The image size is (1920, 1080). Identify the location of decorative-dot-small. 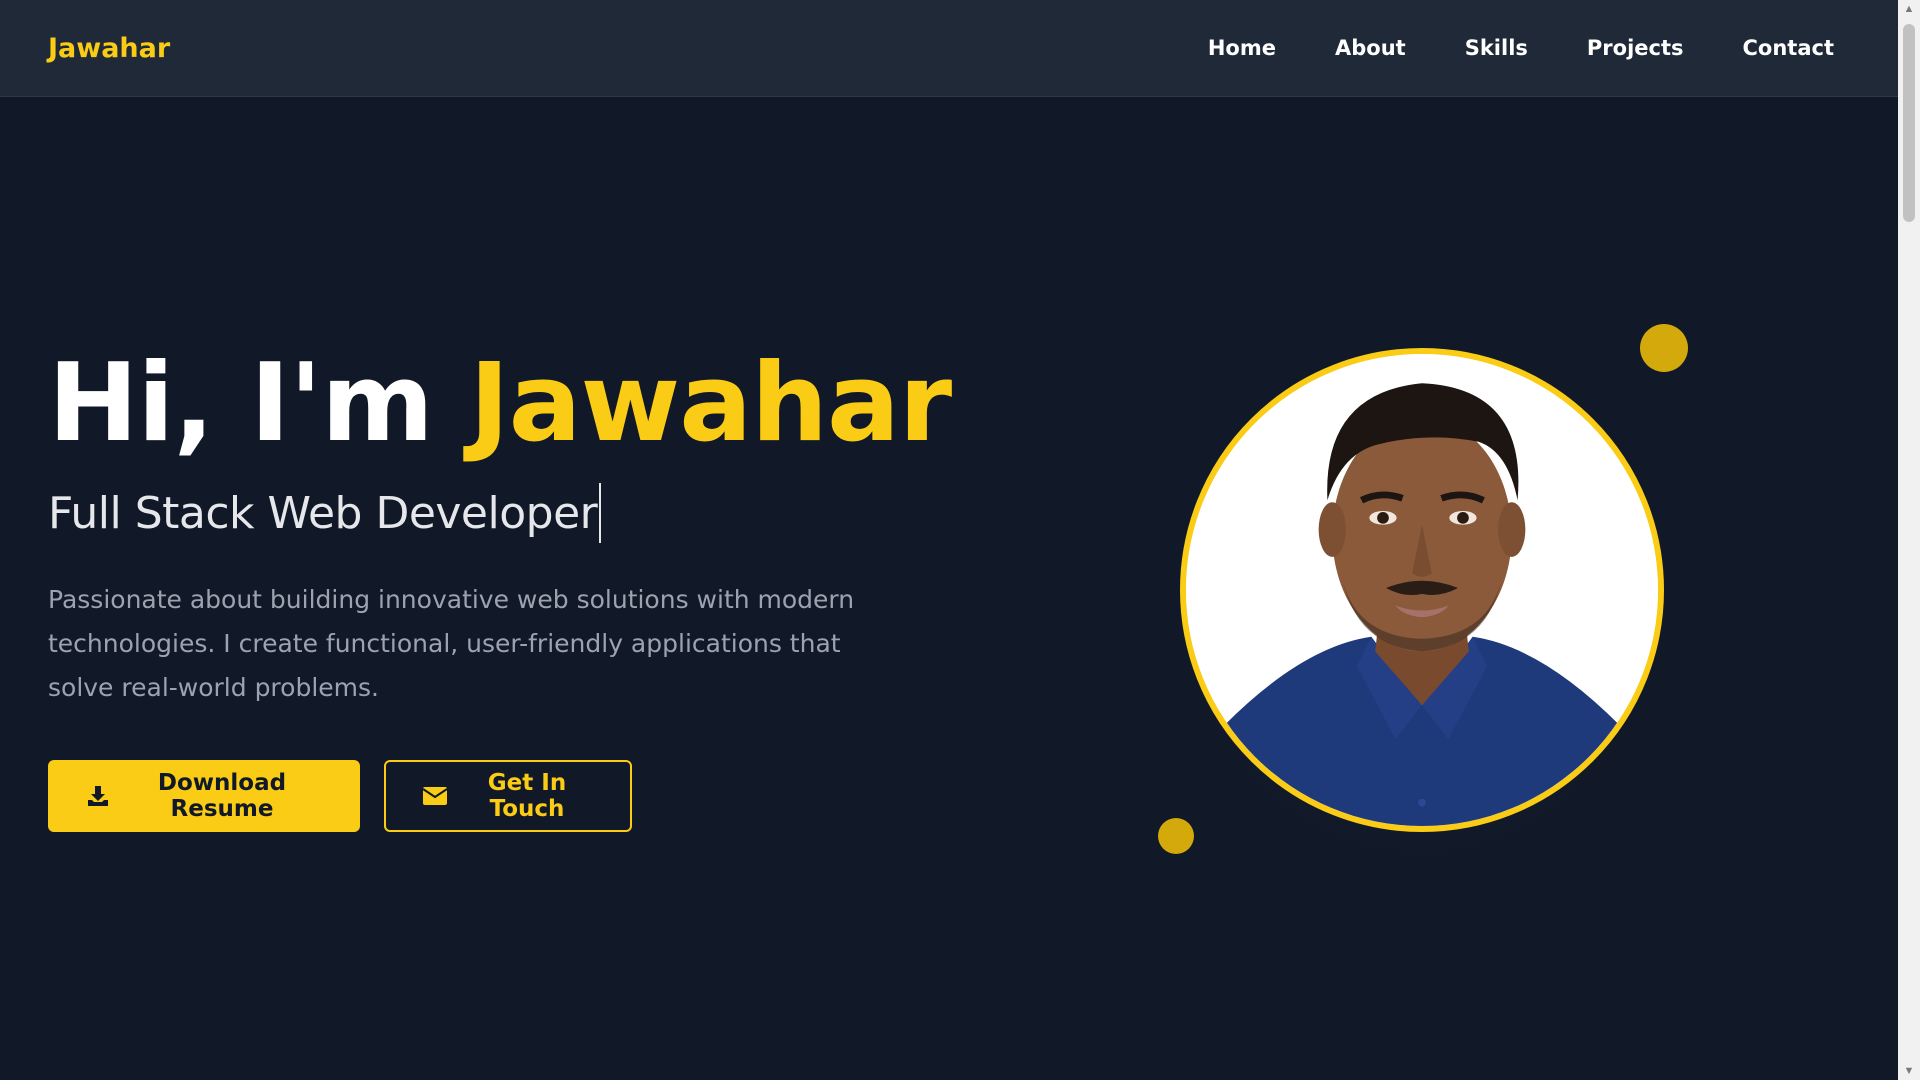
(1176, 836).